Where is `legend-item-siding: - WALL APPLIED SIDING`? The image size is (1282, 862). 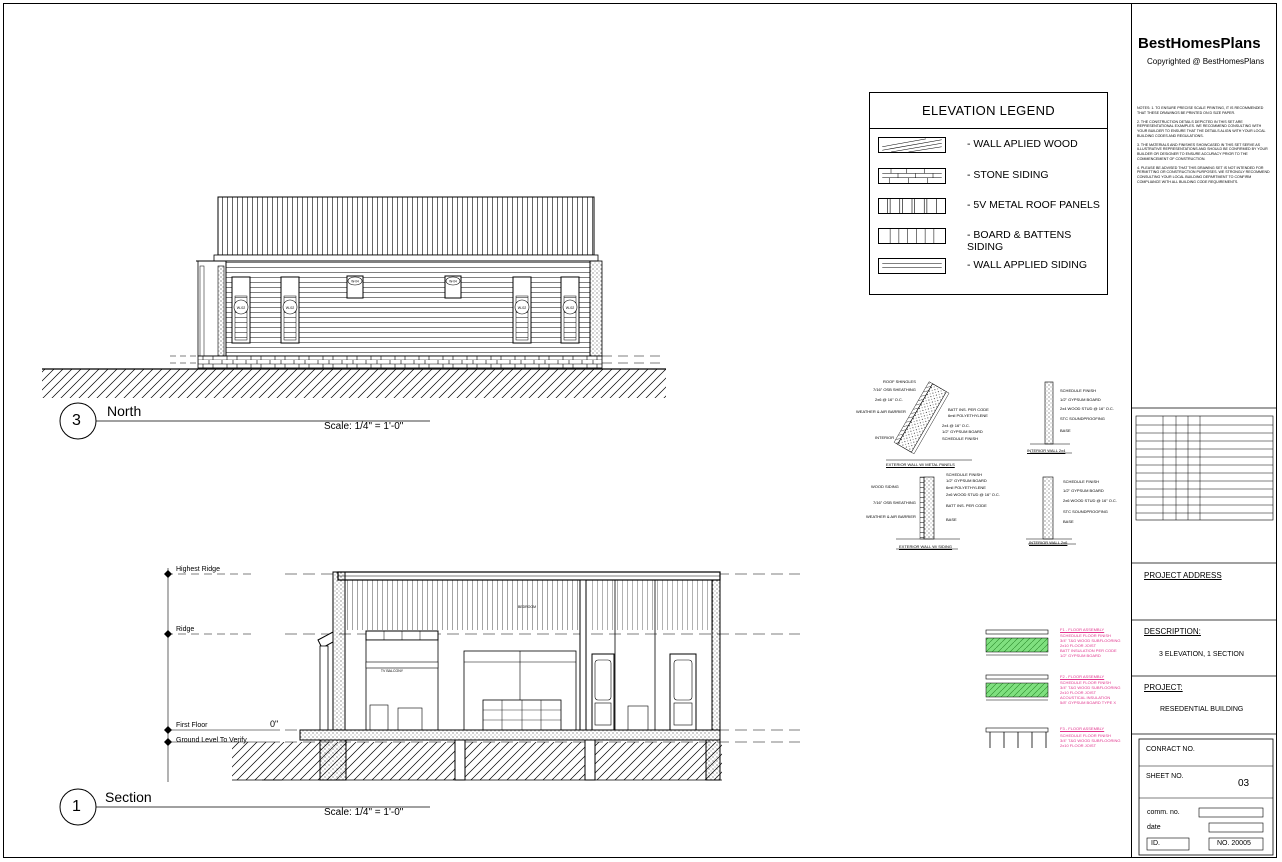 legend-item-siding: - WALL APPLIED SIDING is located at coordinates (988, 267).